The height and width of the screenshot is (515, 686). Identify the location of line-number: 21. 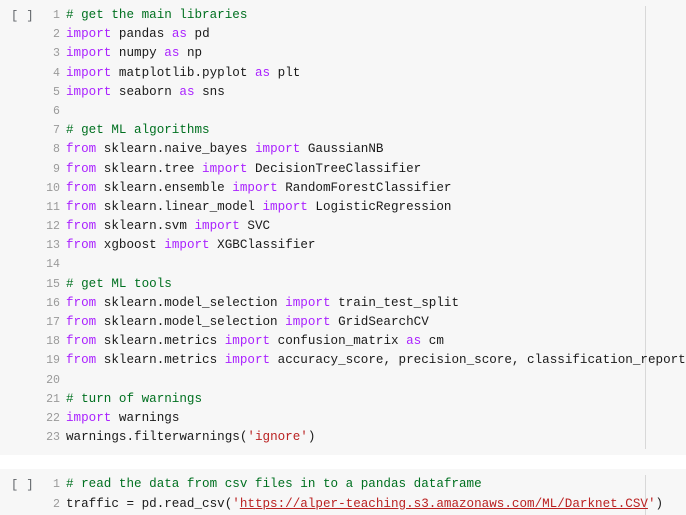
(53, 399).